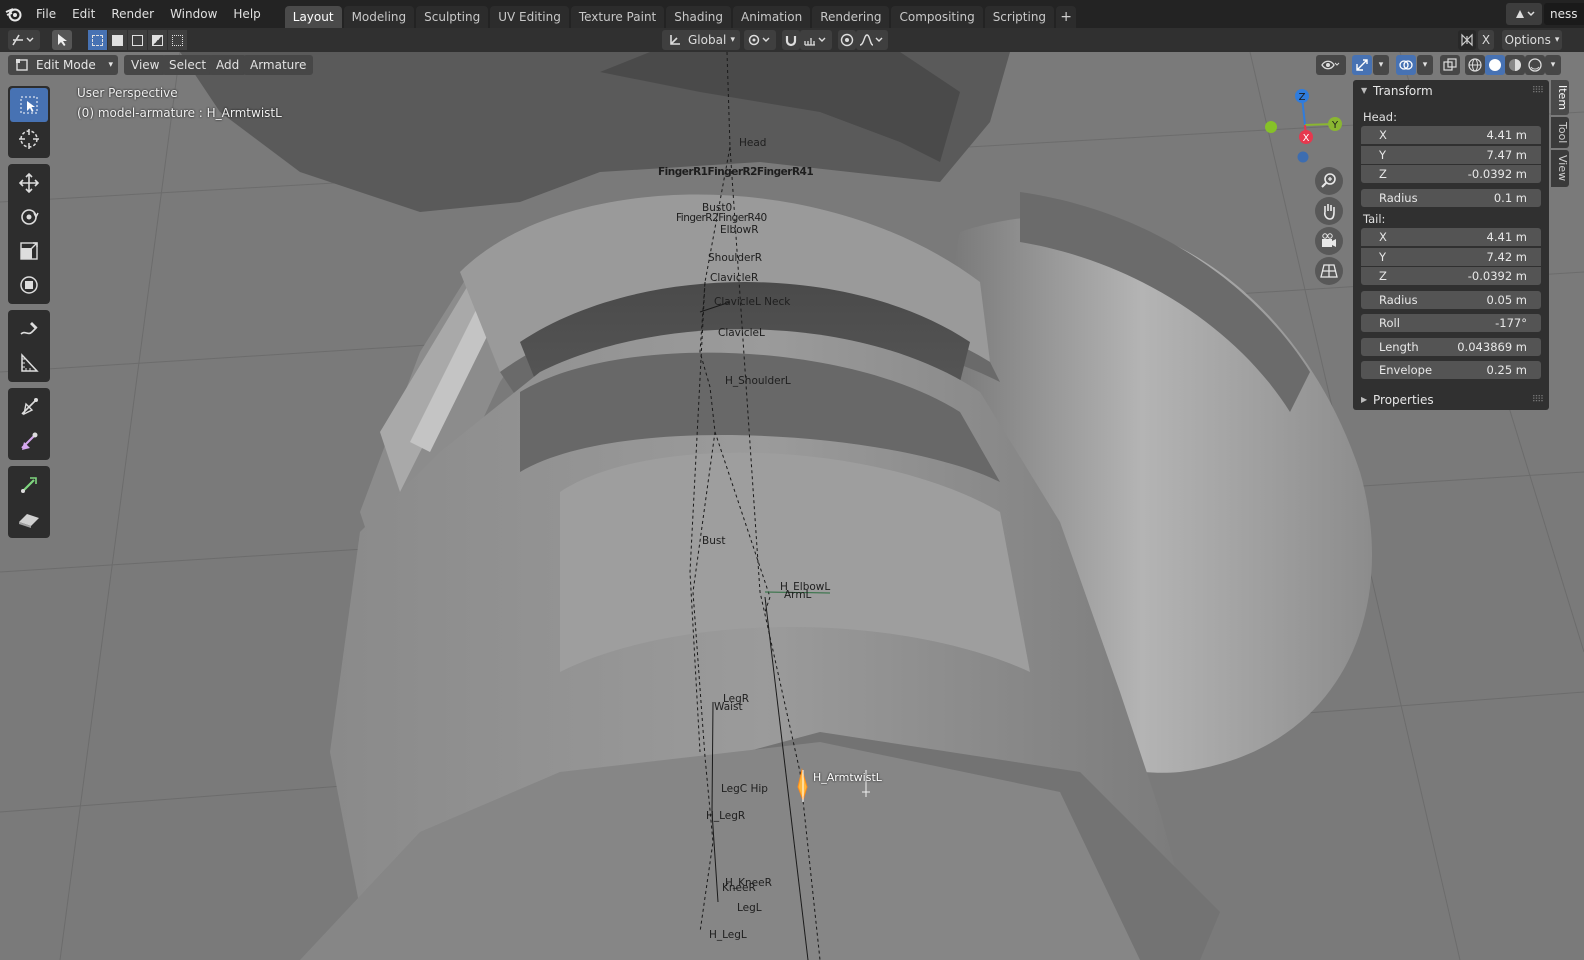  What do you see at coordinates (132, 14) in the screenshot?
I see `menu-render: Render` at bounding box center [132, 14].